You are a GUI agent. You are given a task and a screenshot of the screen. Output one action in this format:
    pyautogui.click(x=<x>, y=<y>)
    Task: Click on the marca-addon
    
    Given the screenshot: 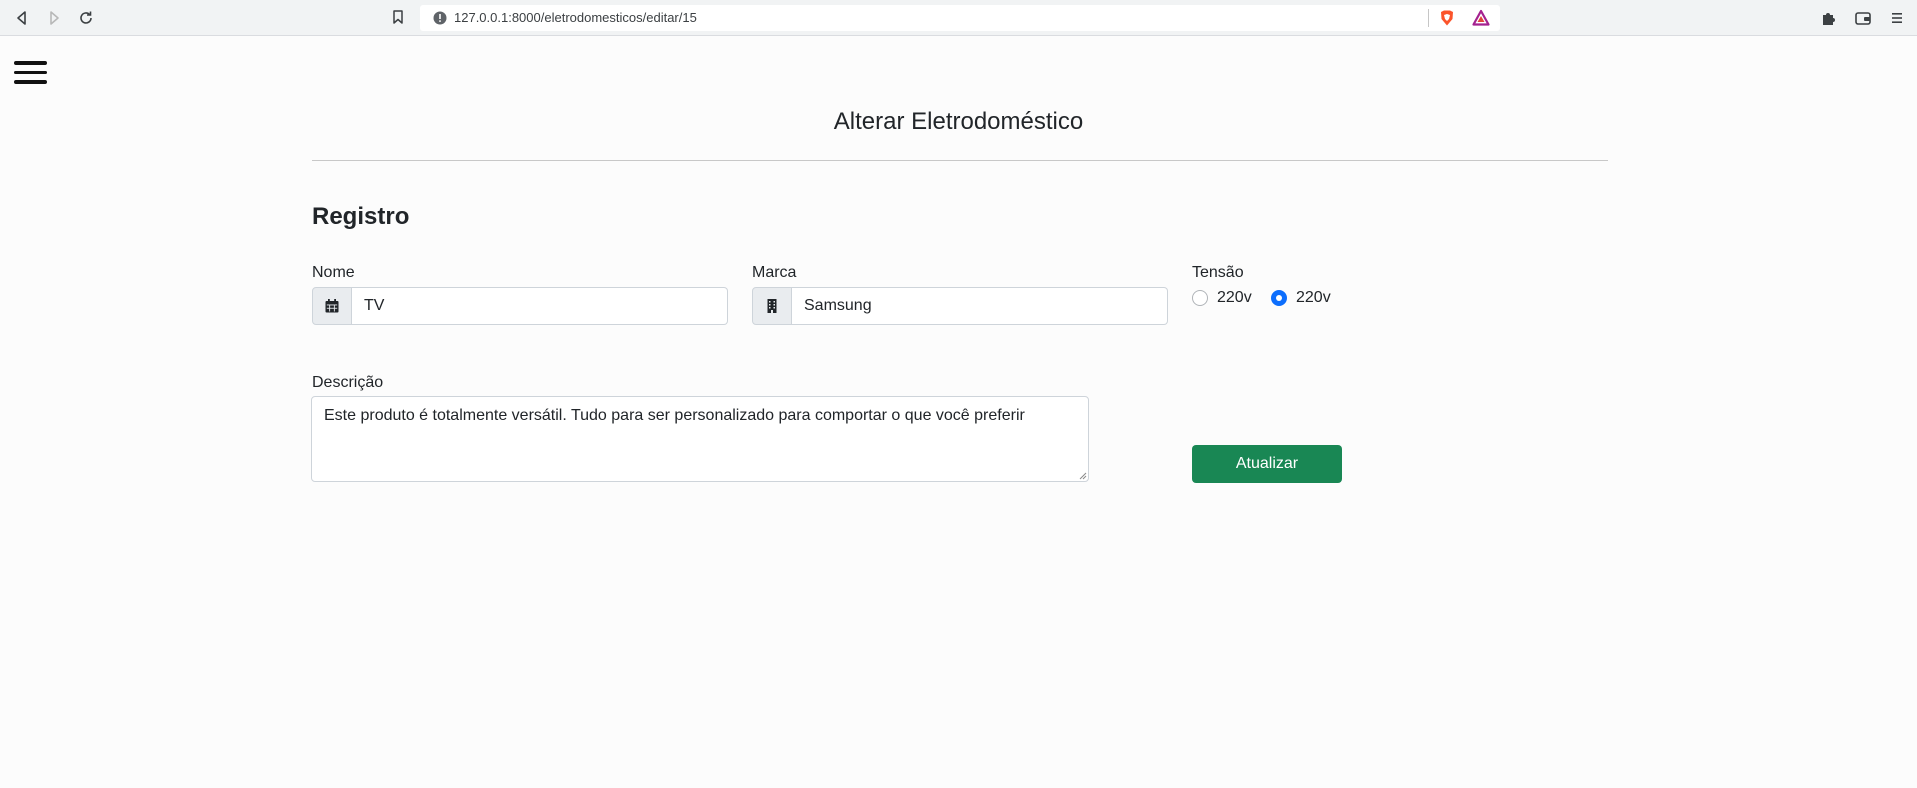 What is the action you would take?
    pyautogui.click(x=772, y=306)
    